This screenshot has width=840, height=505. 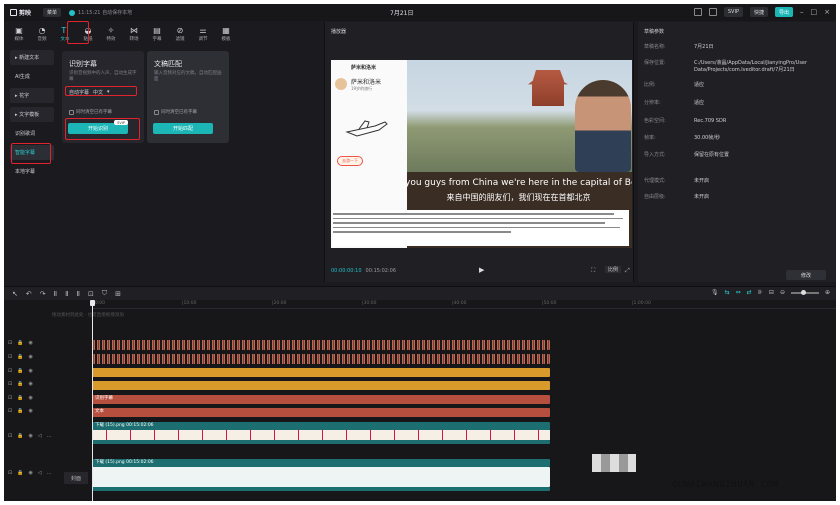 What do you see at coordinates (43, 294) in the screenshot?
I see `redo-icon: ↷` at bounding box center [43, 294].